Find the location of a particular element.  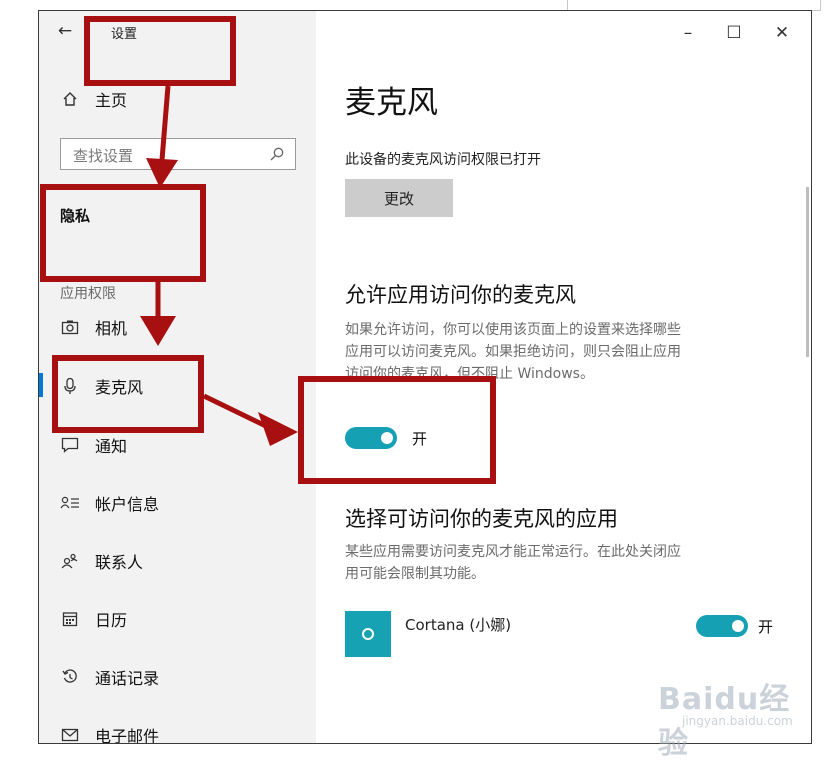

contacts-icon is located at coordinates (70, 561).